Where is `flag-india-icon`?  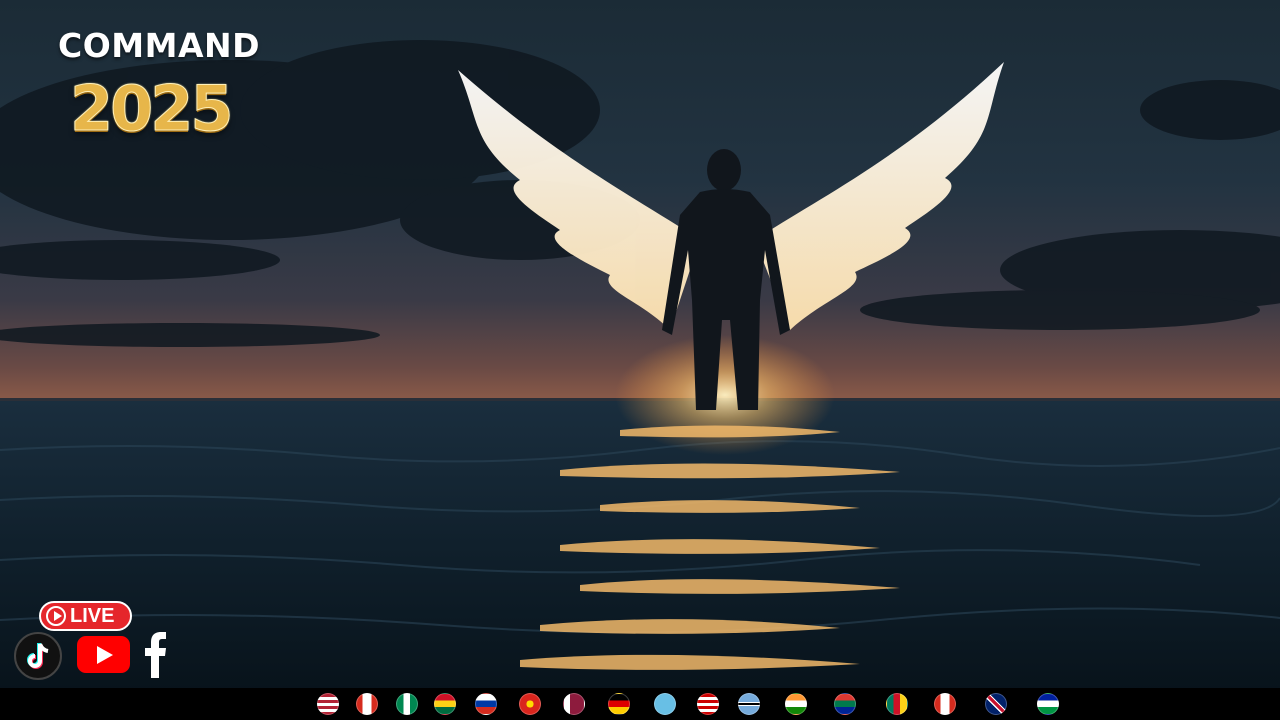 flag-india-icon is located at coordinates (796, 704).